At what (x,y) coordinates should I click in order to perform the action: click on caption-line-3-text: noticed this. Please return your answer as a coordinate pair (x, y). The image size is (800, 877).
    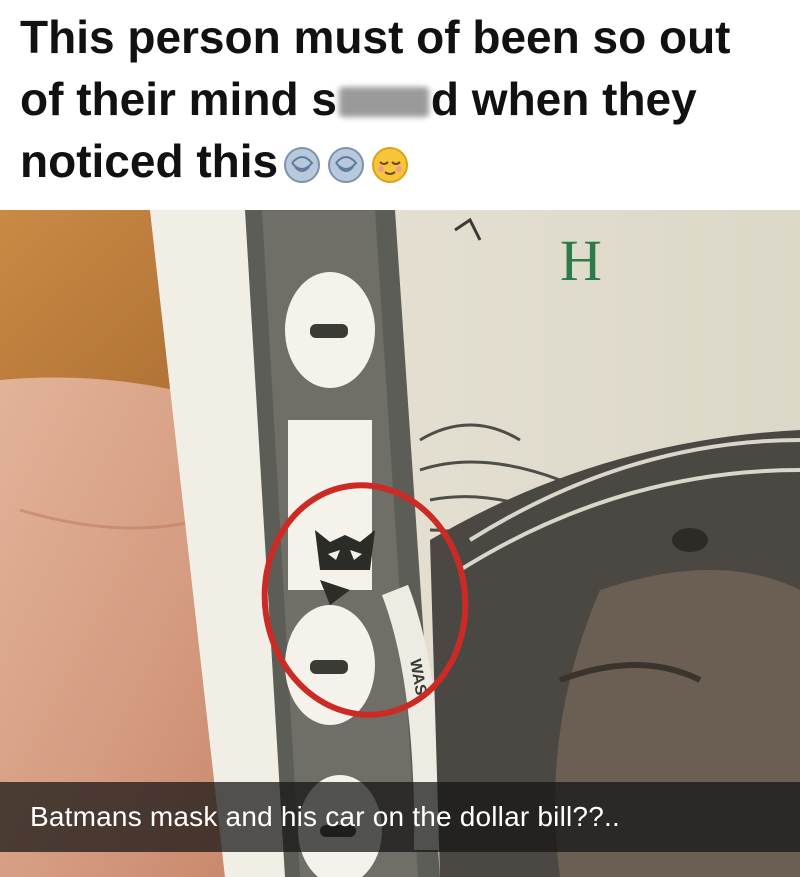
    Looking at the image, I should click on (149, 161).